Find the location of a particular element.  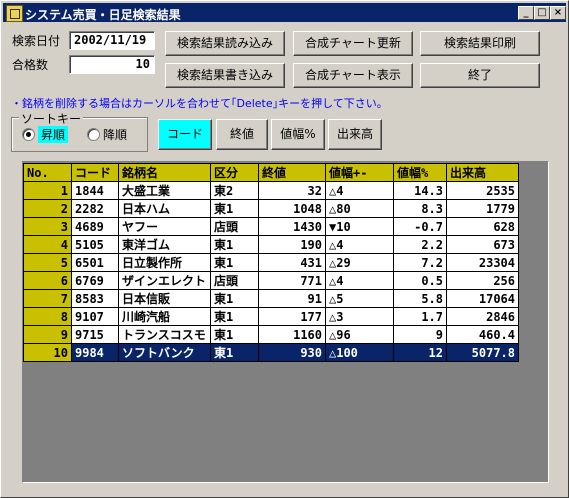

column-header: 出来高 is located at coordinates (482, 172).